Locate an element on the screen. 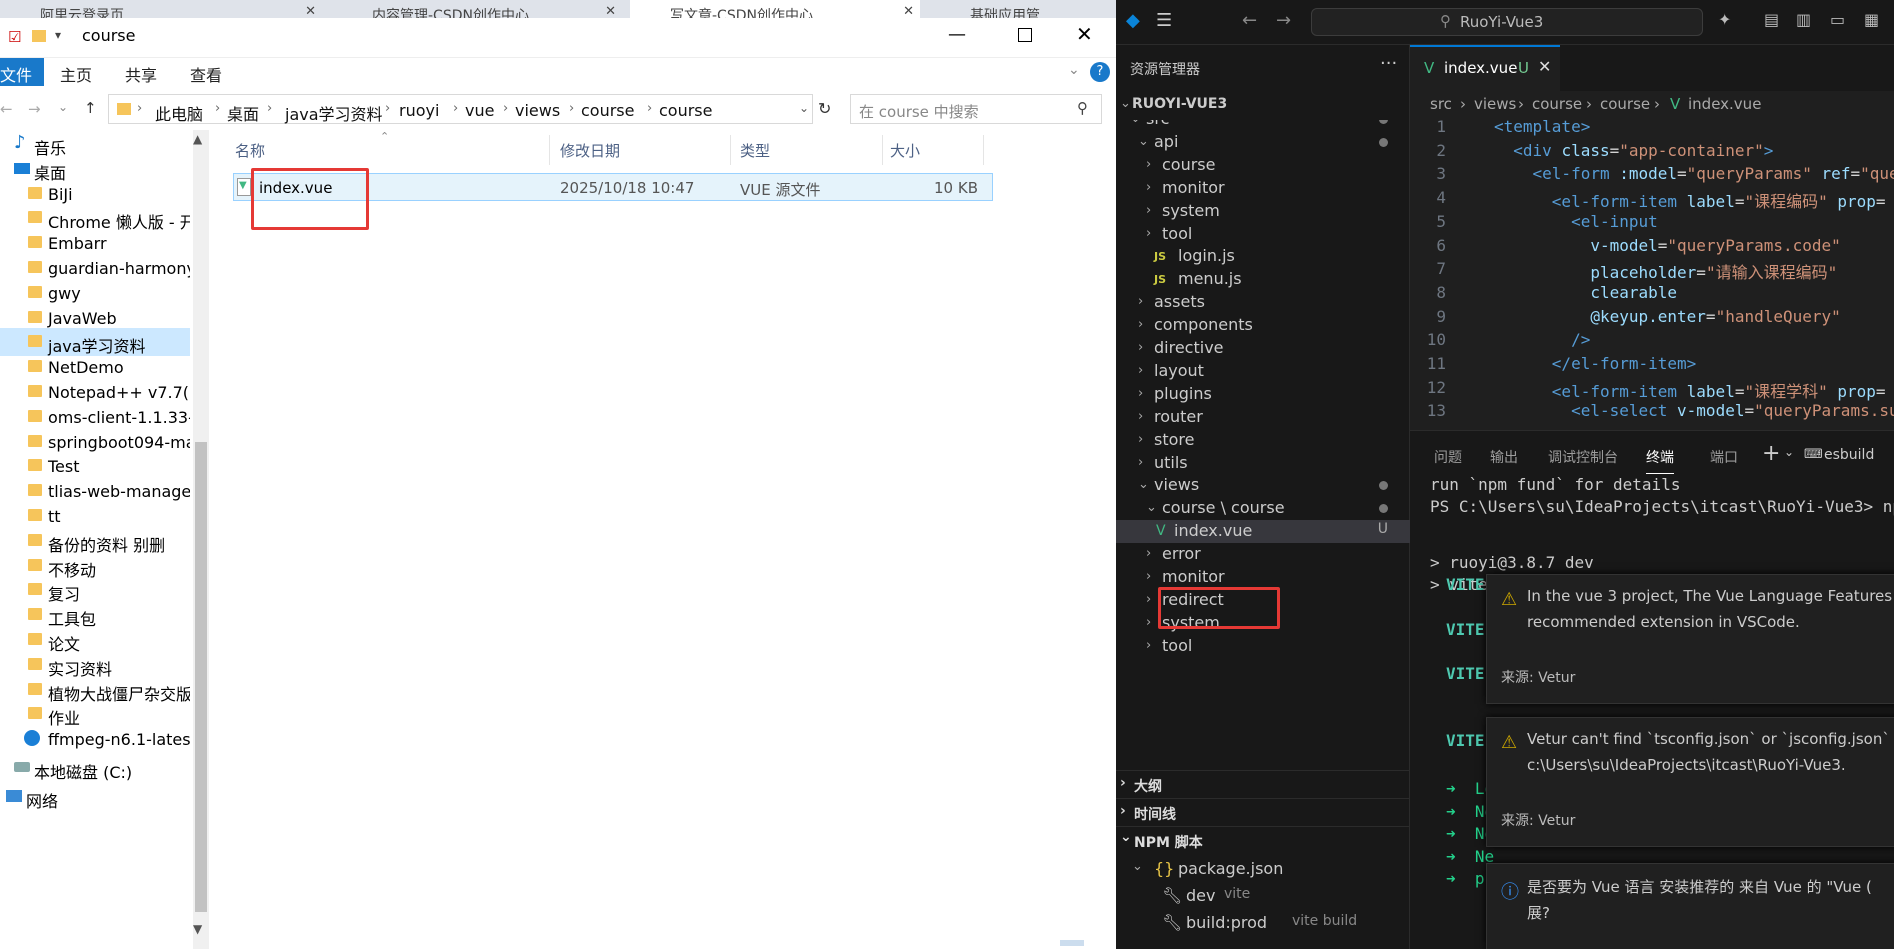 Image resolution: width=1894 pixels, height=949 pixels. ribbon-tab-share: 共享 is located at coordinates (141, 74).